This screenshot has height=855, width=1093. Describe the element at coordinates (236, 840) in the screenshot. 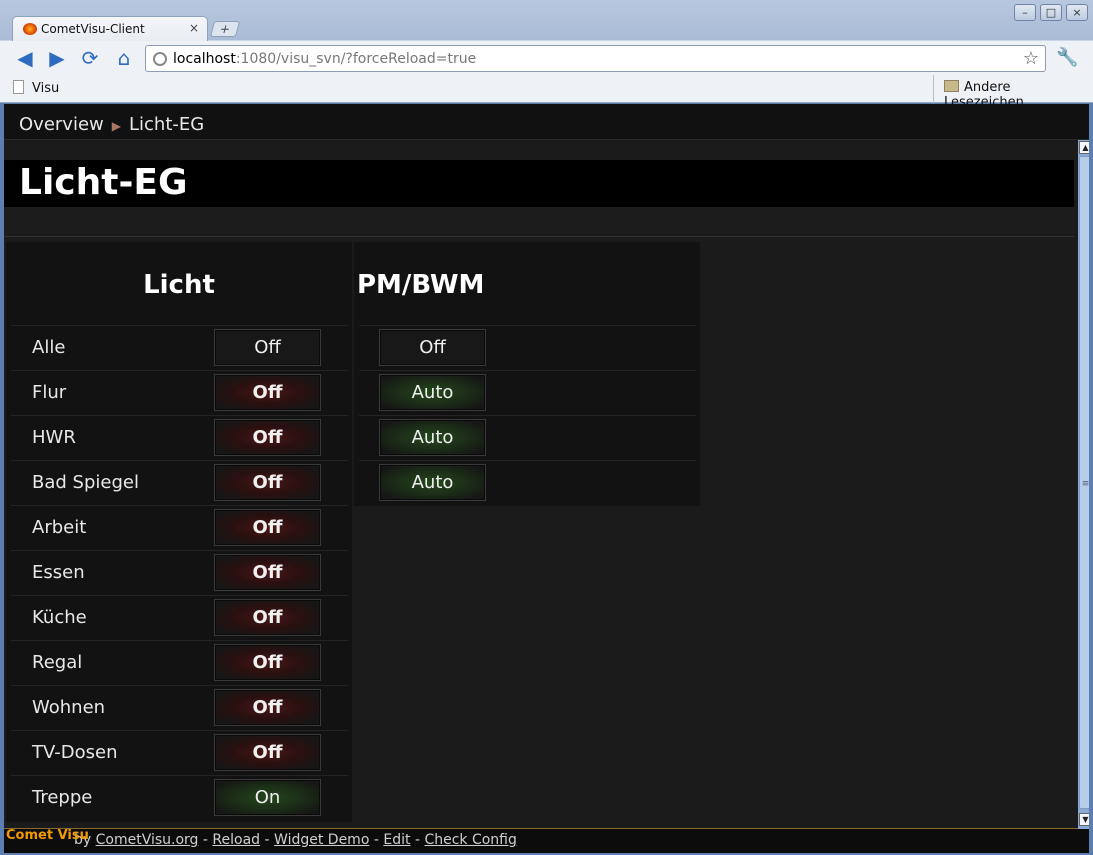

I see `footer-link-reload: Reload` at that location.